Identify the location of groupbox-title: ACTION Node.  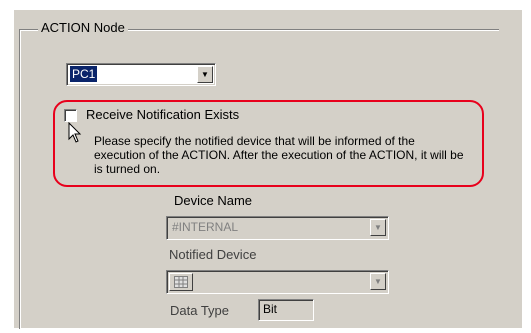
(83, 27).